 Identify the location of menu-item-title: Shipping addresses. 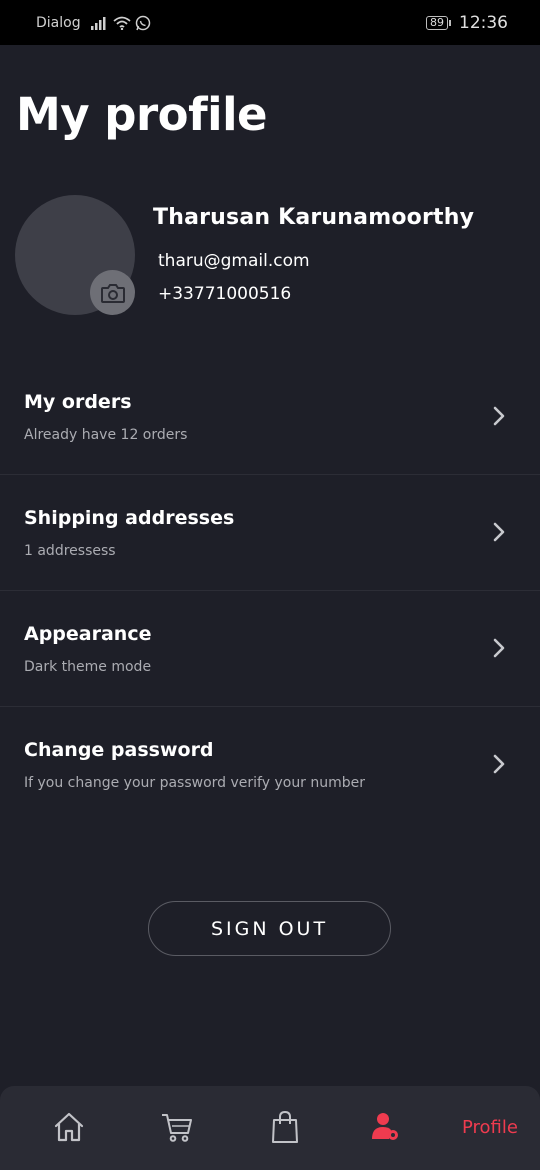
(129, 518).